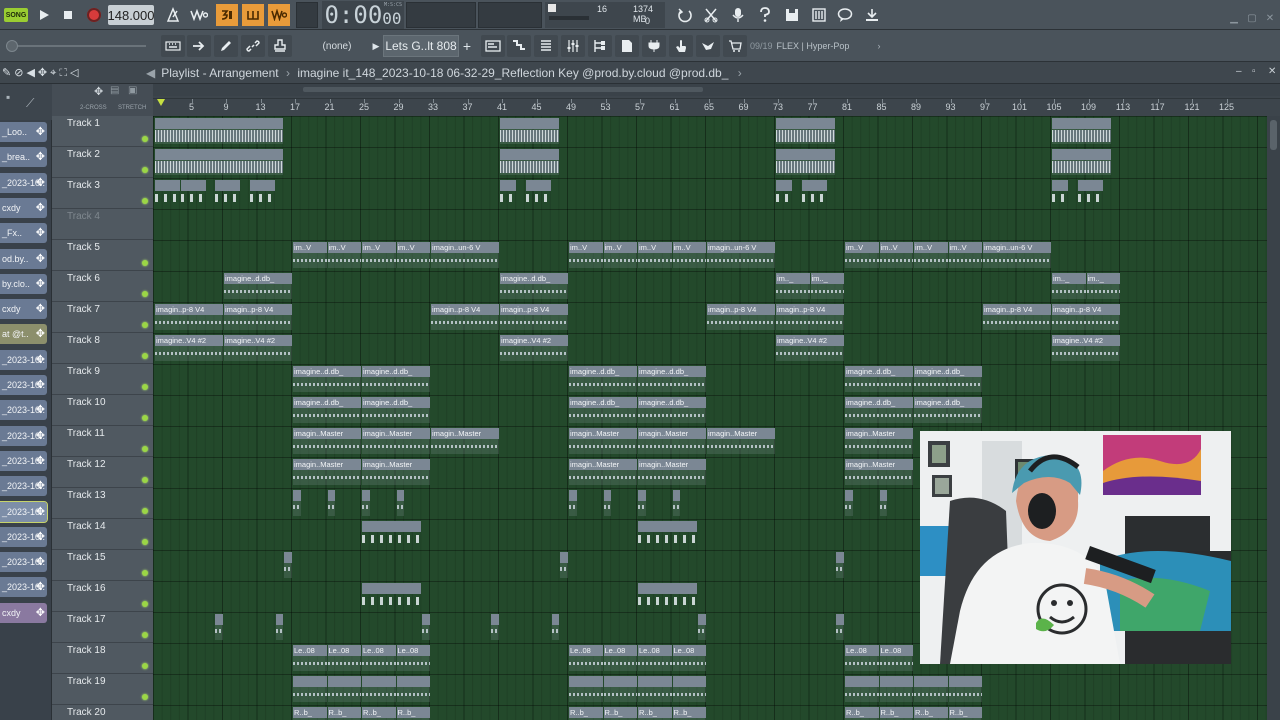 This screenshot has width=1280, height=720. What do you see at coordinates (681, 46) in the screenshot?
I see `touch-controller-button` at bounding box center [681, 46].